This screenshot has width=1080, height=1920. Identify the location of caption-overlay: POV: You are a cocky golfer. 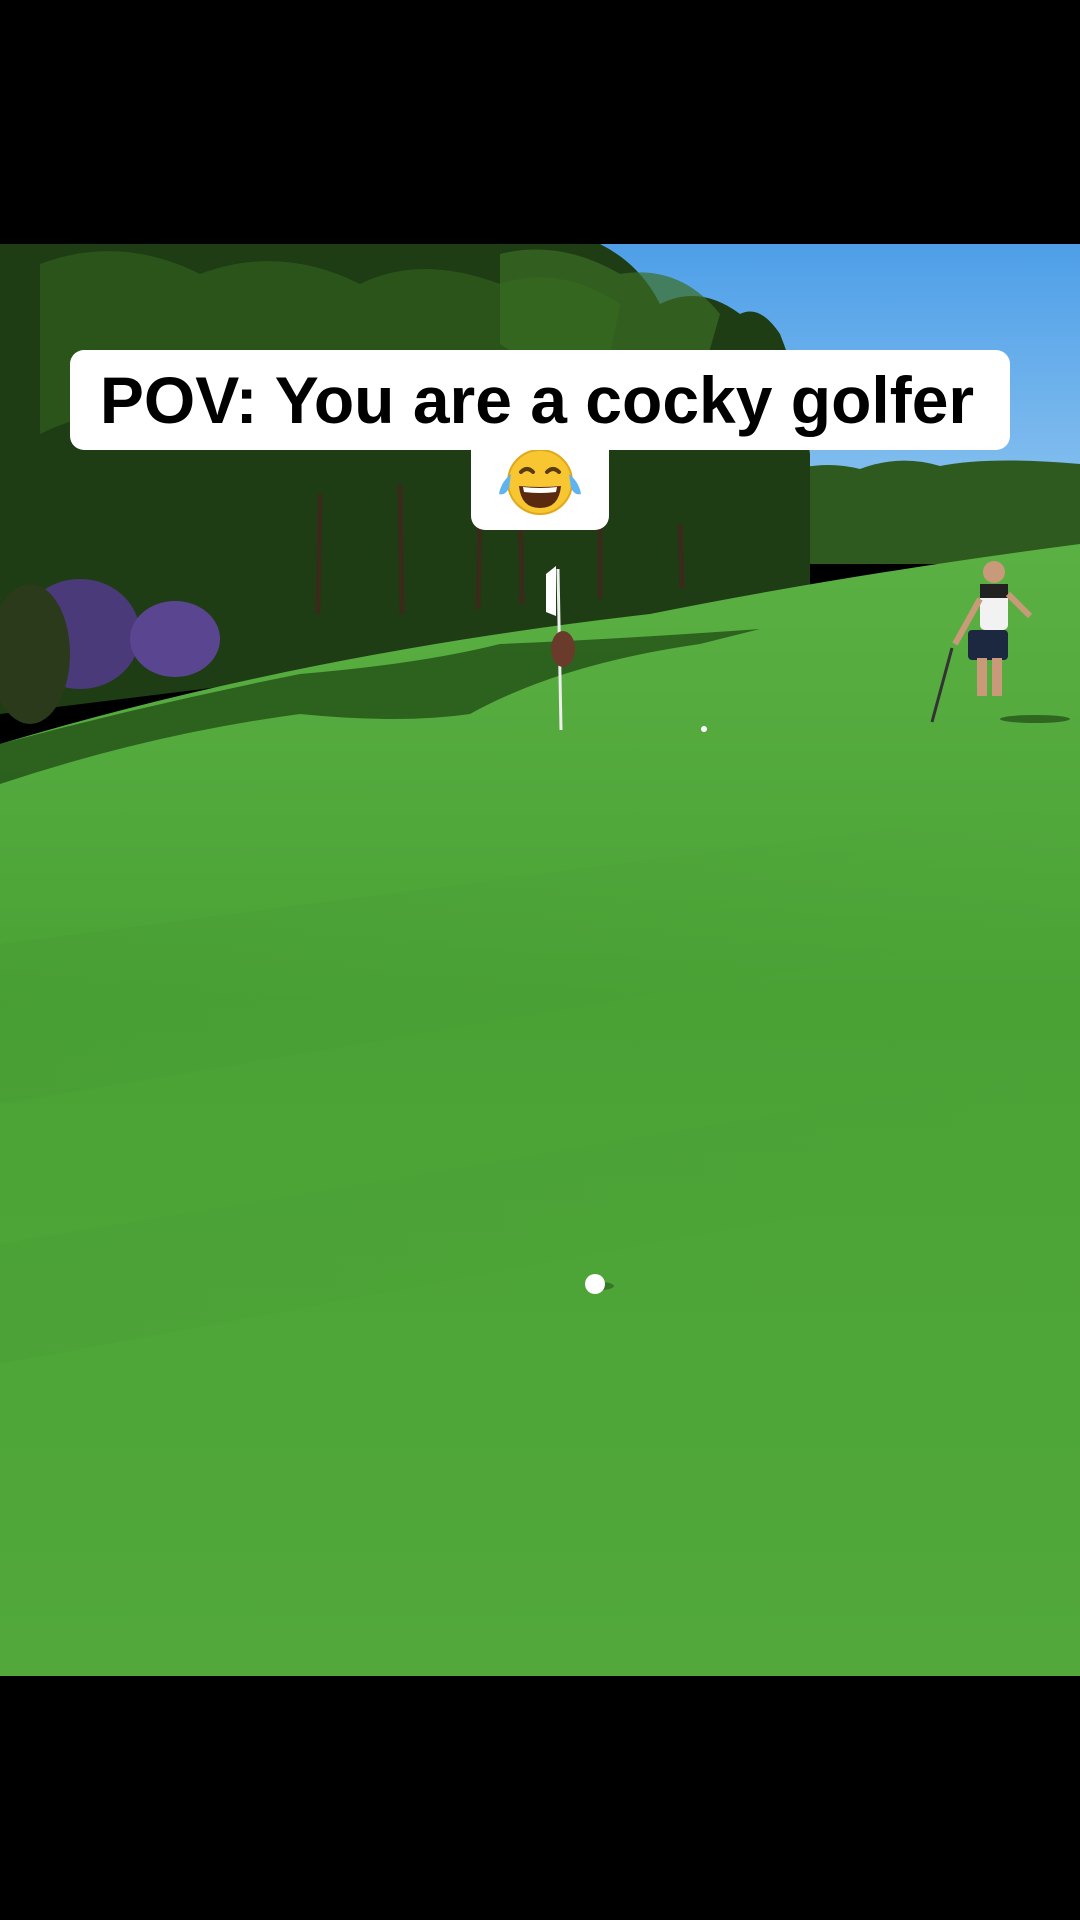
(540, 442).